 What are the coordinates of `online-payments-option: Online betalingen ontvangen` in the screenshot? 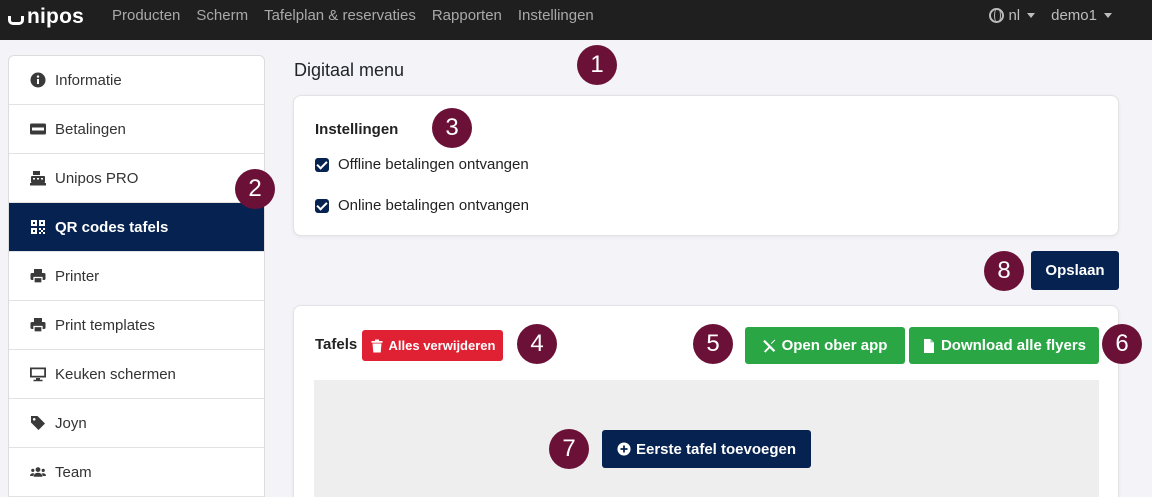 It's located at (422, 205).